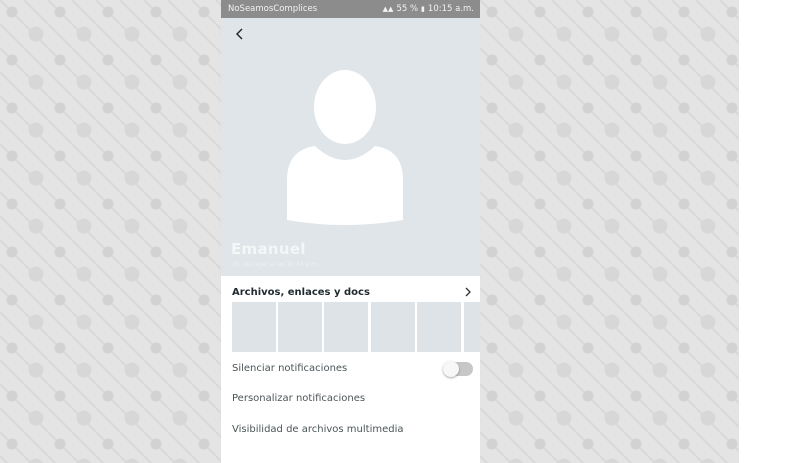 This screenshot has width=800, height=463. Describe the element at coordinates (451, 369) in the screenshot. I see `toggle-knob` at that location.